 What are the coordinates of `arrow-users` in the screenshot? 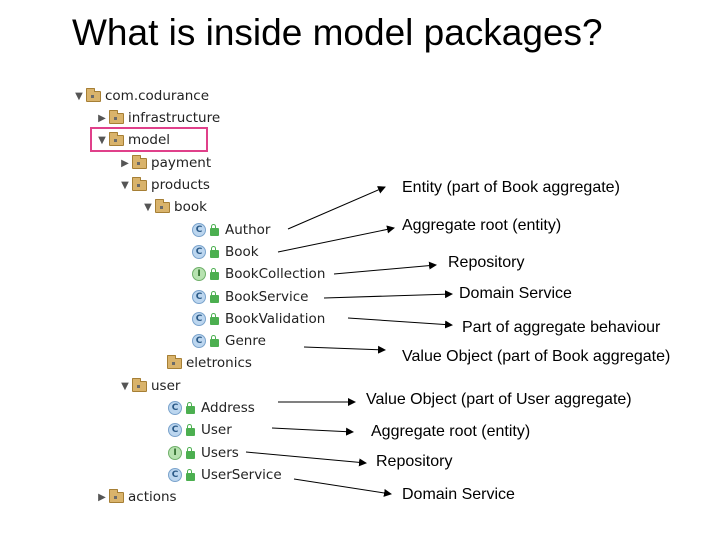 It's located at (306, 459).